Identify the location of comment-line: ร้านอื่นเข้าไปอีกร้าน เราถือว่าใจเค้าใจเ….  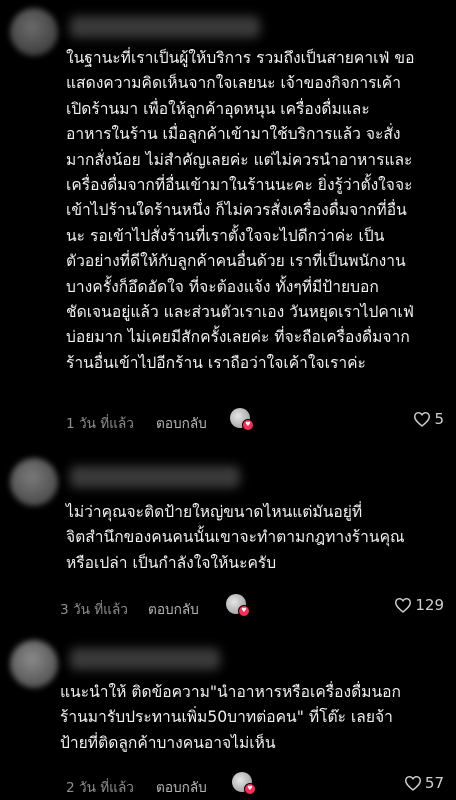
(216, 362).